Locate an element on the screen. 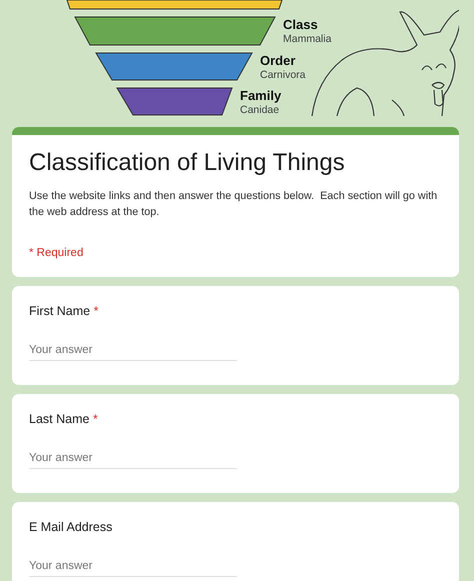  taxon-name: Canidae is located at coordinates (260, 110).